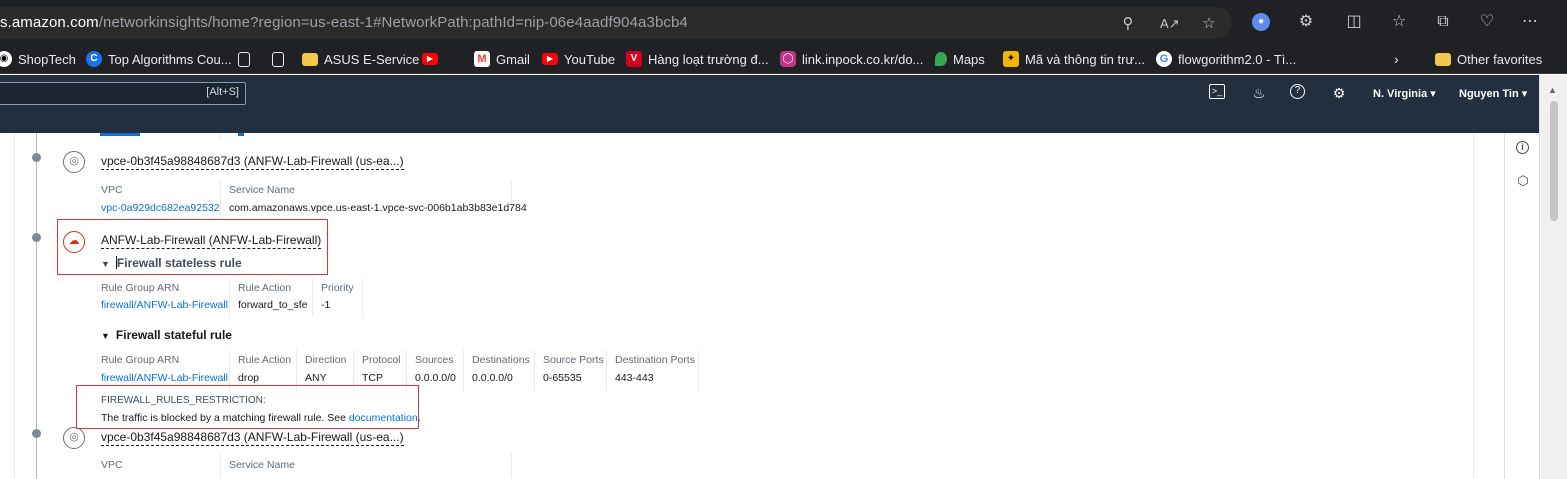  Describe the element at coordinates (960, 59) in the screenshot. I see `bookmark-maps: Maps` at that location.